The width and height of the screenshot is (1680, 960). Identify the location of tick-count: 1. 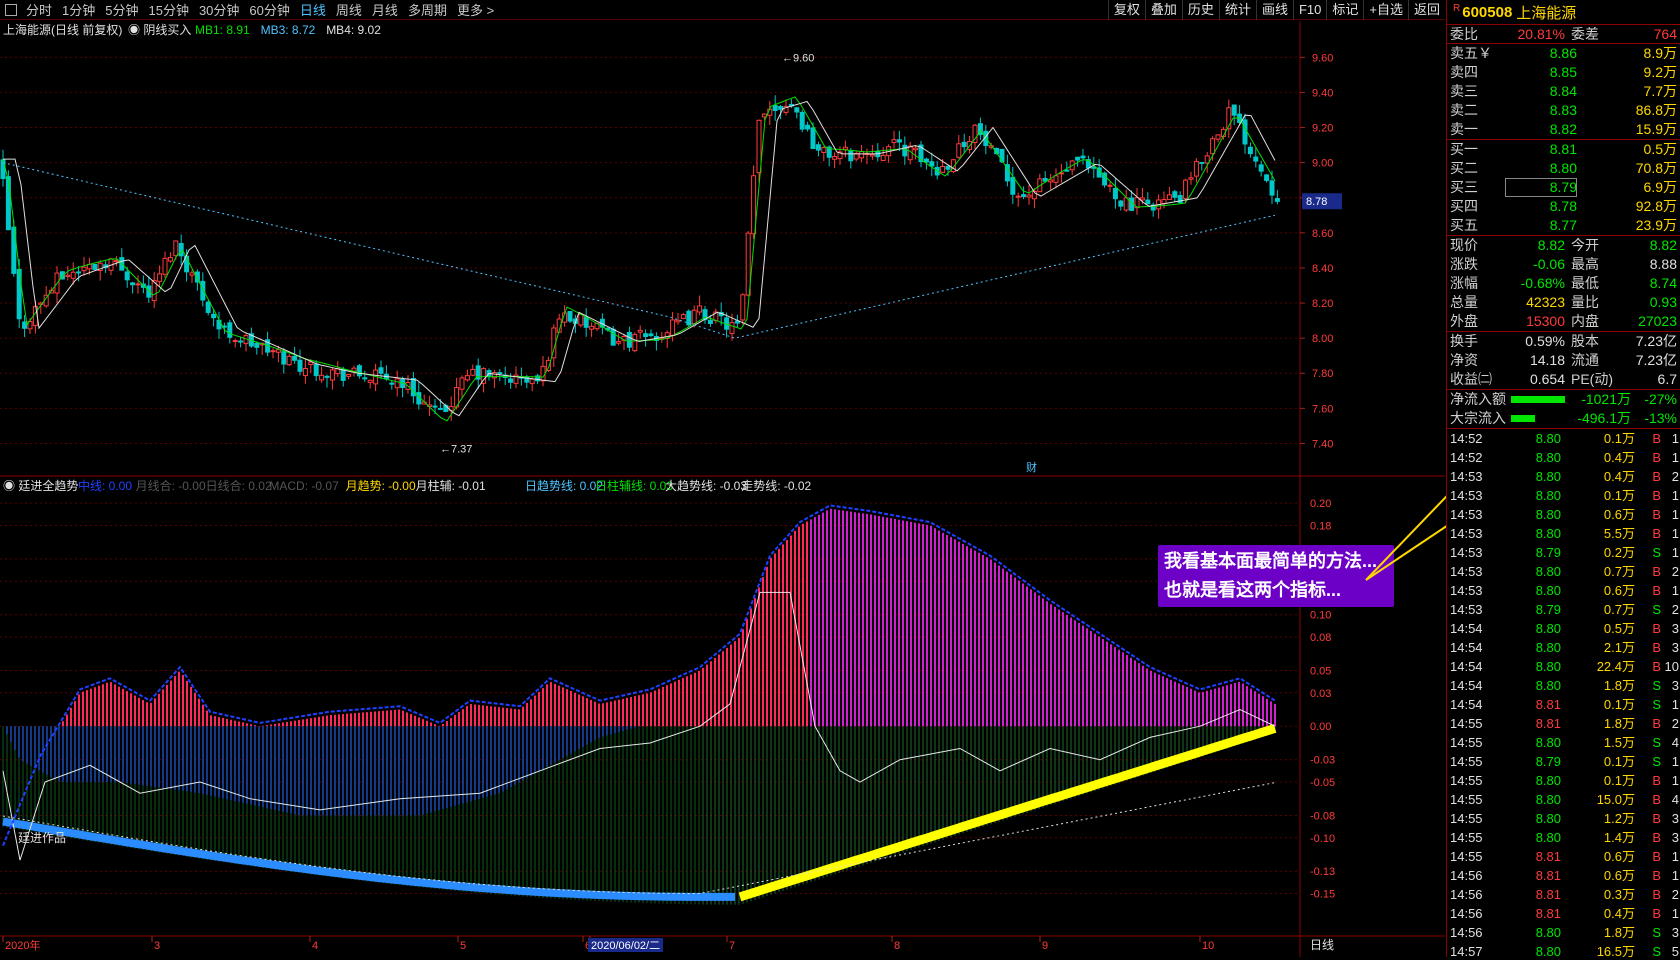
(1675, 514).